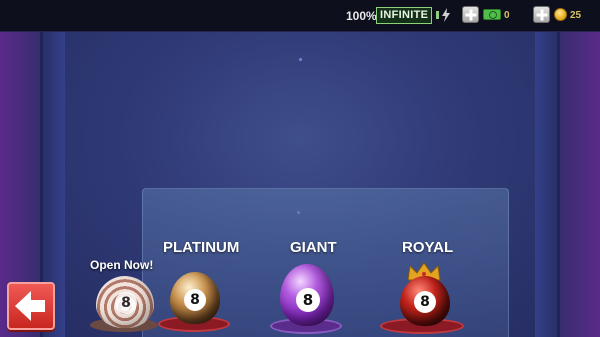  Describe the element at coordinates (446, 15) in the screenshot. I see `lightning-bolt-icon` at that location.